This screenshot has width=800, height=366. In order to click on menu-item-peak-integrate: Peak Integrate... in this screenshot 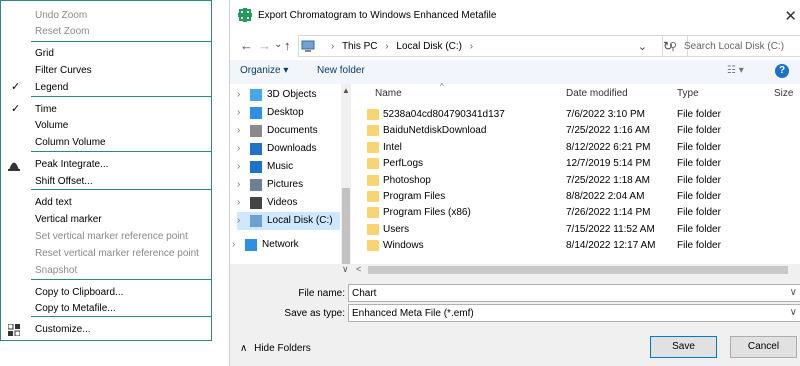, I will do `click(106, 164)`.